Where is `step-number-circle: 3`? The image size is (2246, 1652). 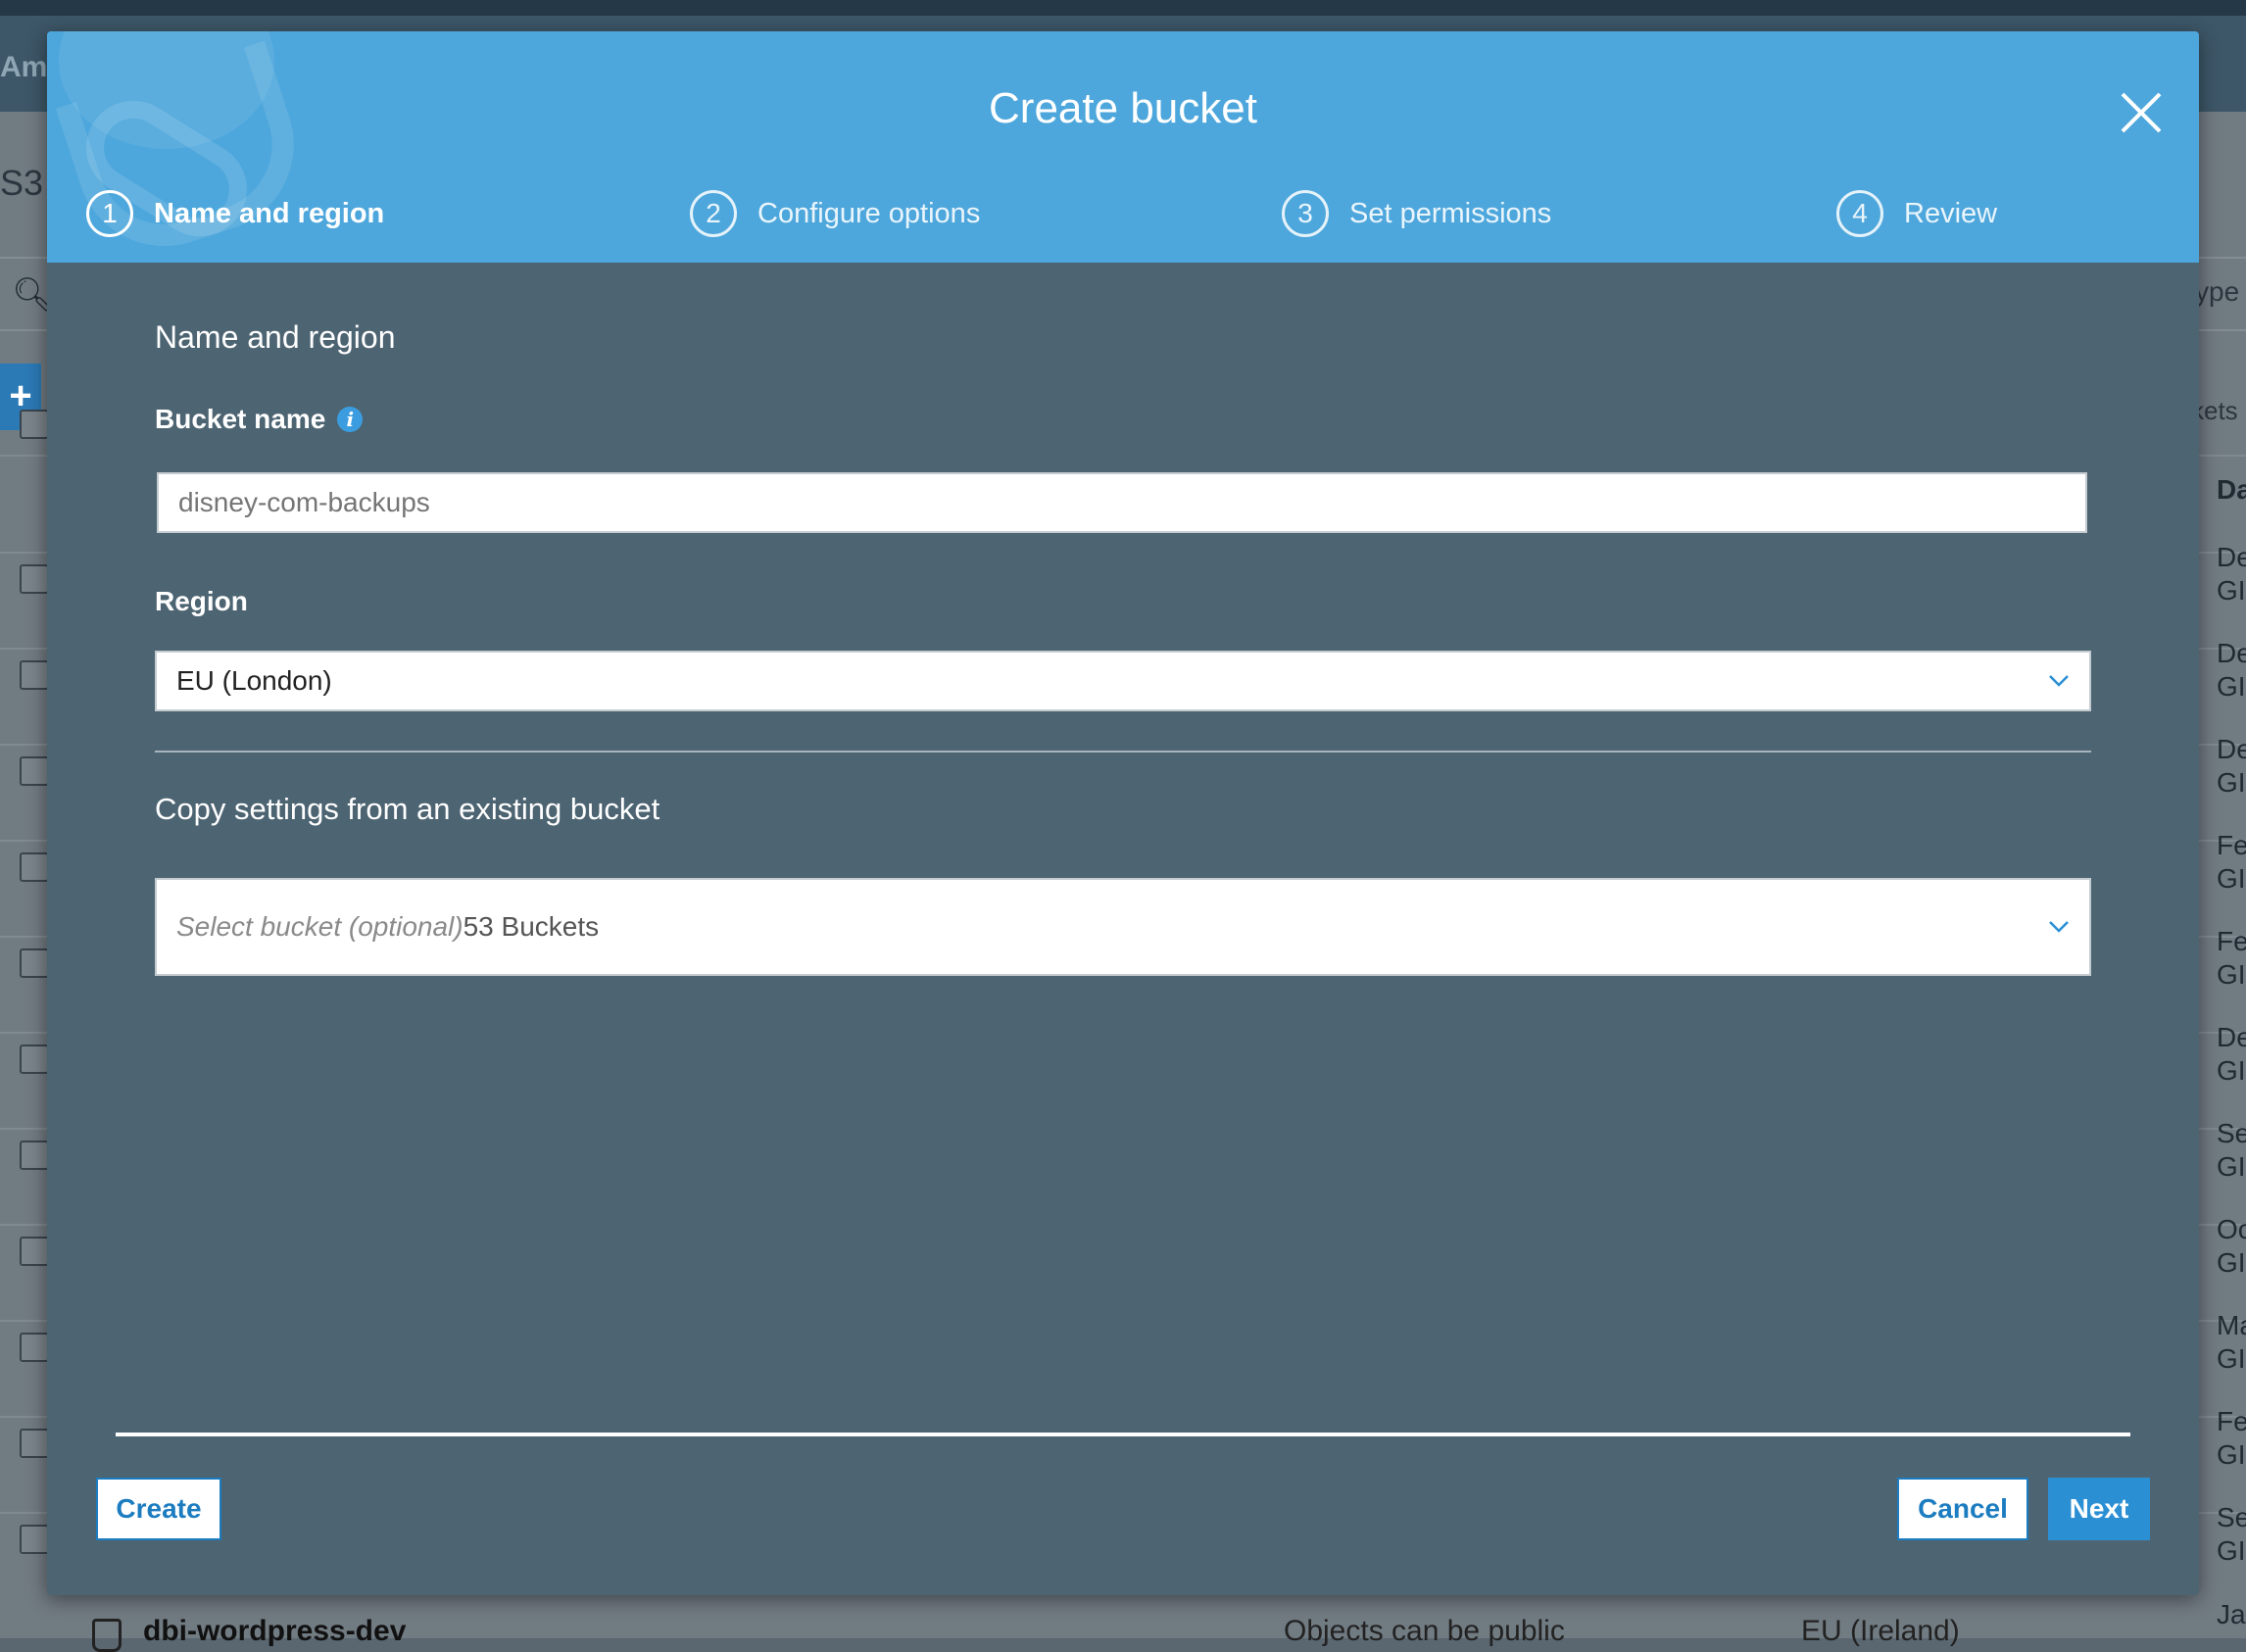 step-number-circle: 3 is located at coordinates (1305, 213).